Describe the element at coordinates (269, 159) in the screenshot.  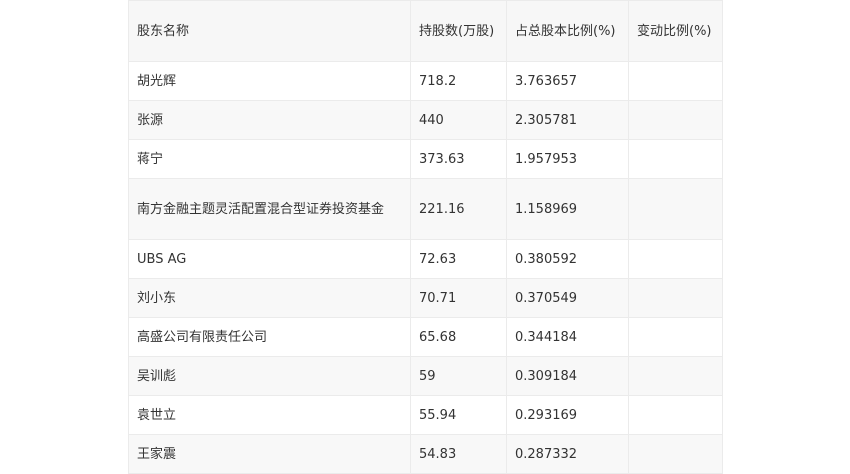
I see `cell-shareholder-name: 蒋宁` at that location.